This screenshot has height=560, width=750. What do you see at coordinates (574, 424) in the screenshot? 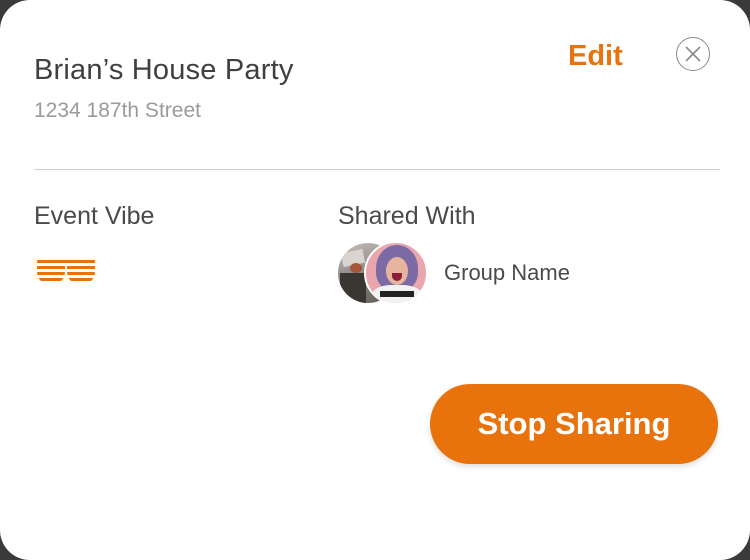
I see `stop-sharing-button: Stop Sharing` at bounding box center [574, 424].